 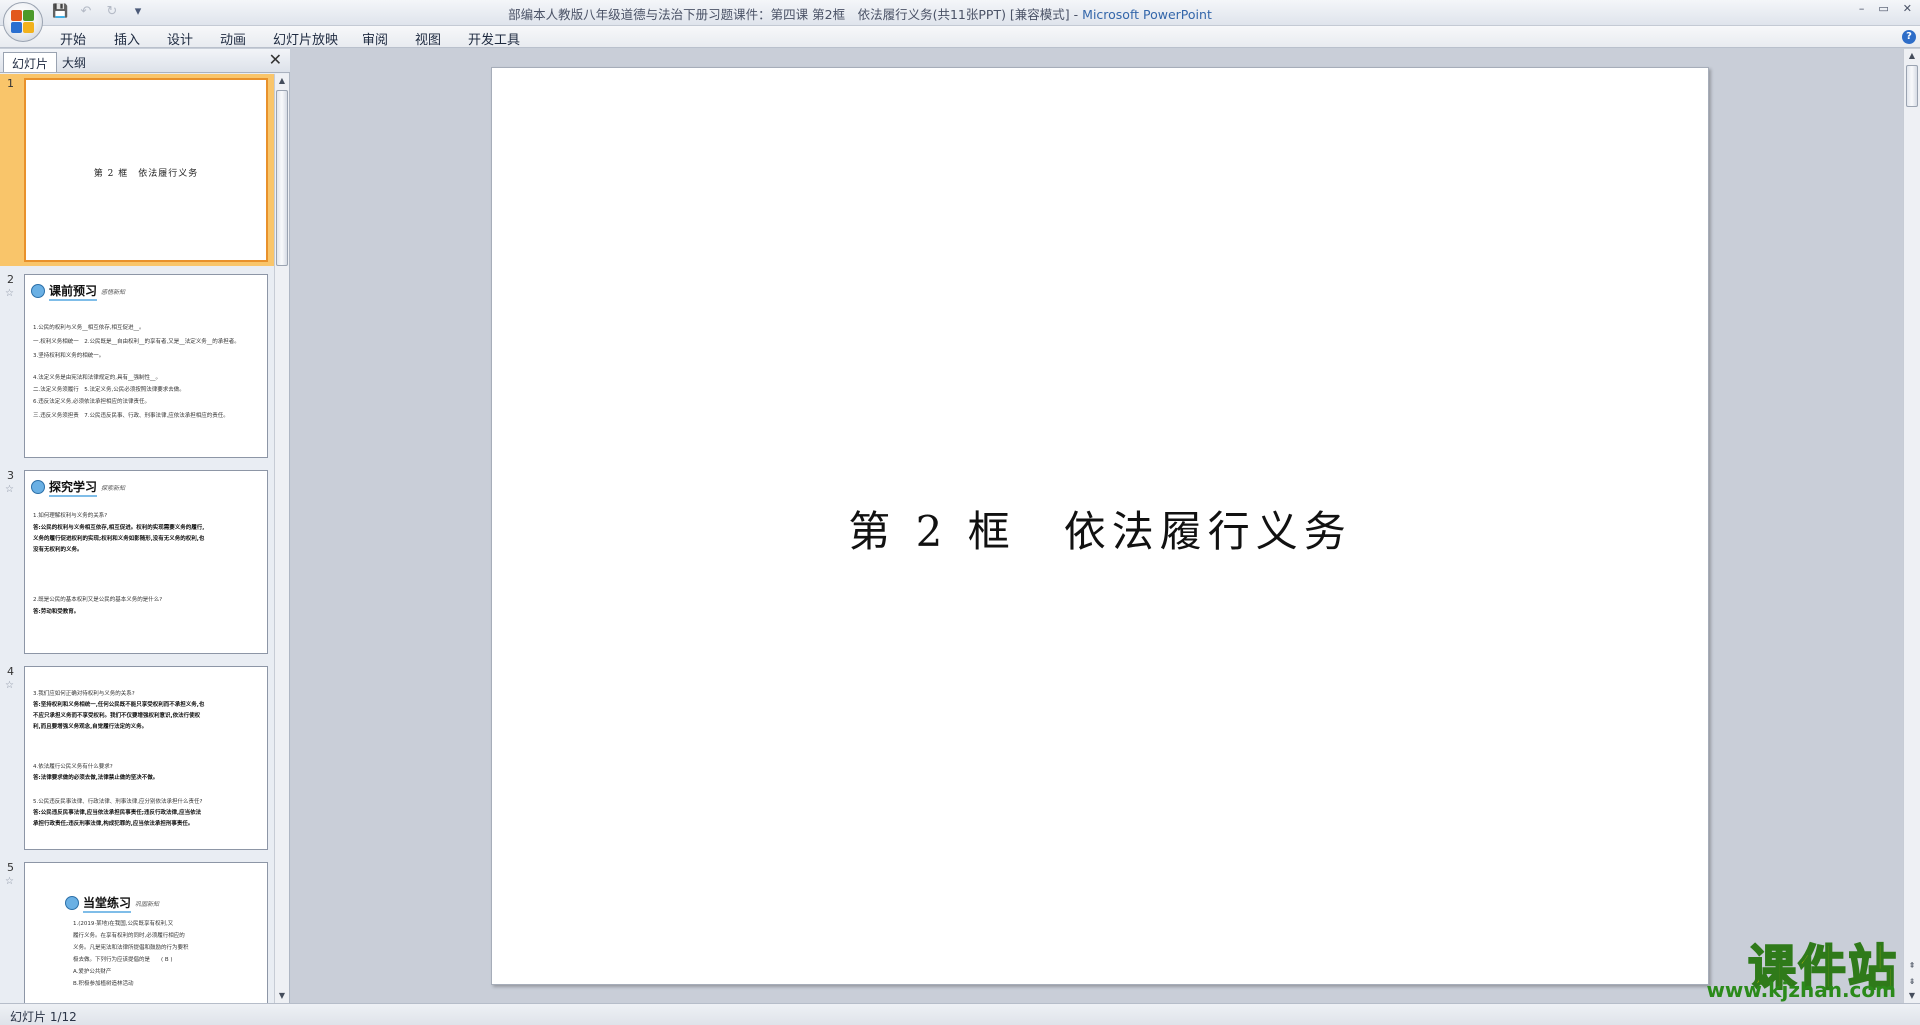 I want to click on thumb-line: 答:坚持权利和义务相统一,任何公民既不能只享受权利而不承担义务,也, so click(x=119, y=705).